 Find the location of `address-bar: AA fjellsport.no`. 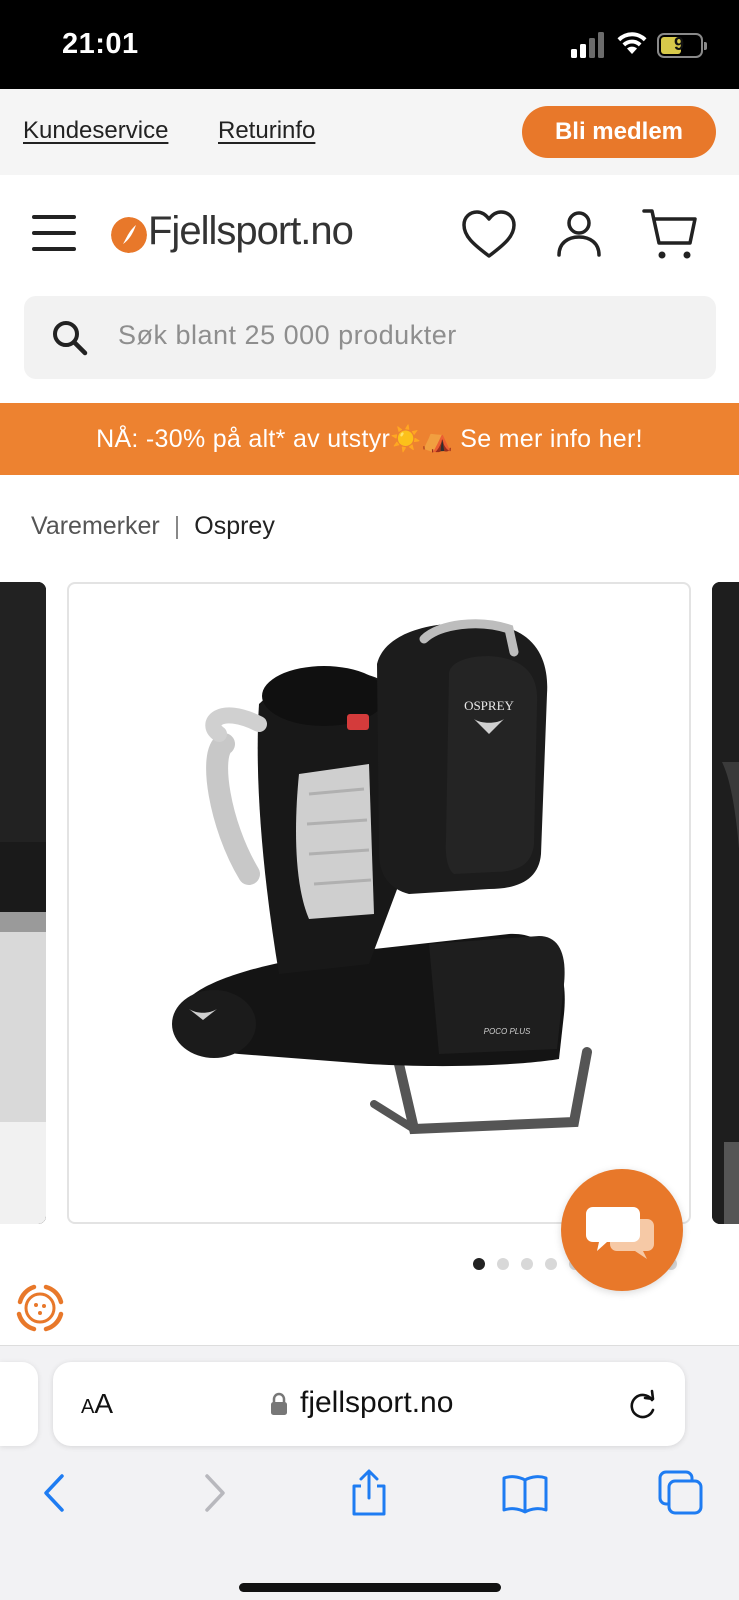

address-bar: AA fjellsport.no is located at coordinates (369, 1404).